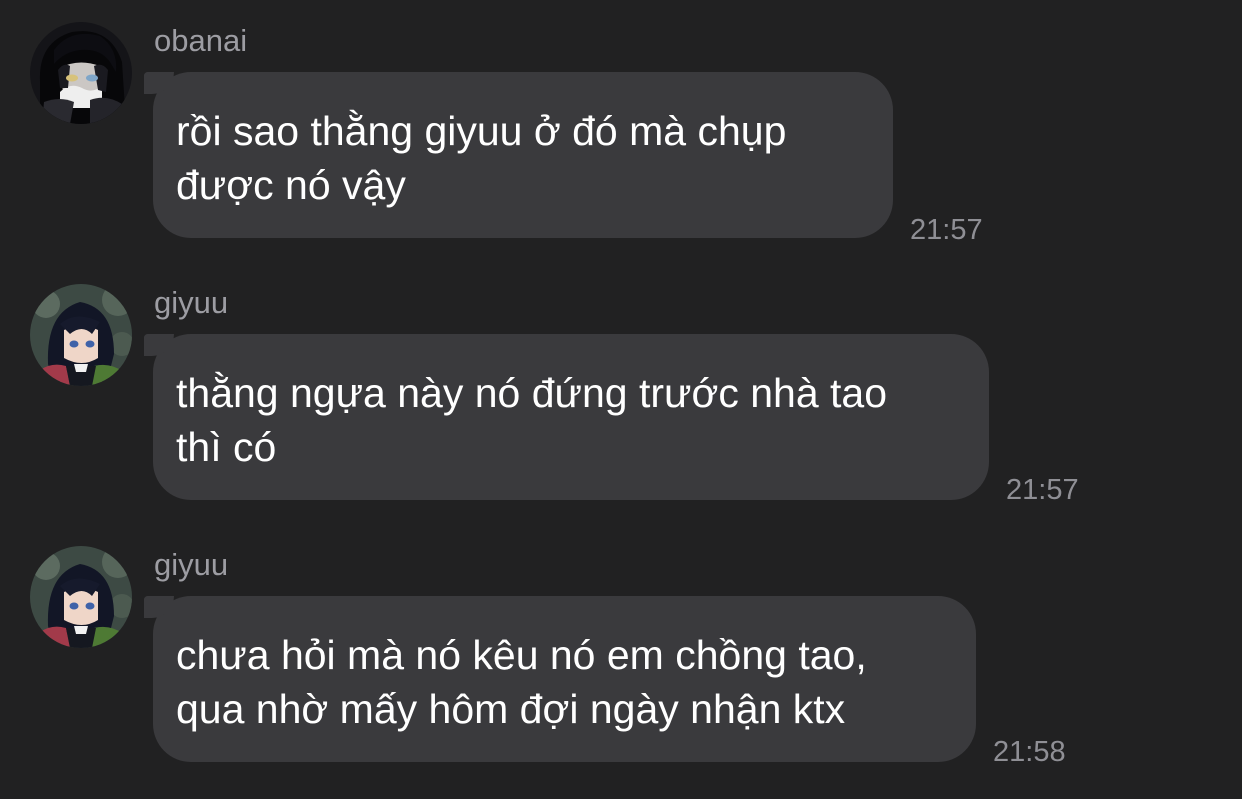 Image resolution: width=1242 pixels, height=799 pixels. I want to click on message-time: 21:58, so click(1029, 752).